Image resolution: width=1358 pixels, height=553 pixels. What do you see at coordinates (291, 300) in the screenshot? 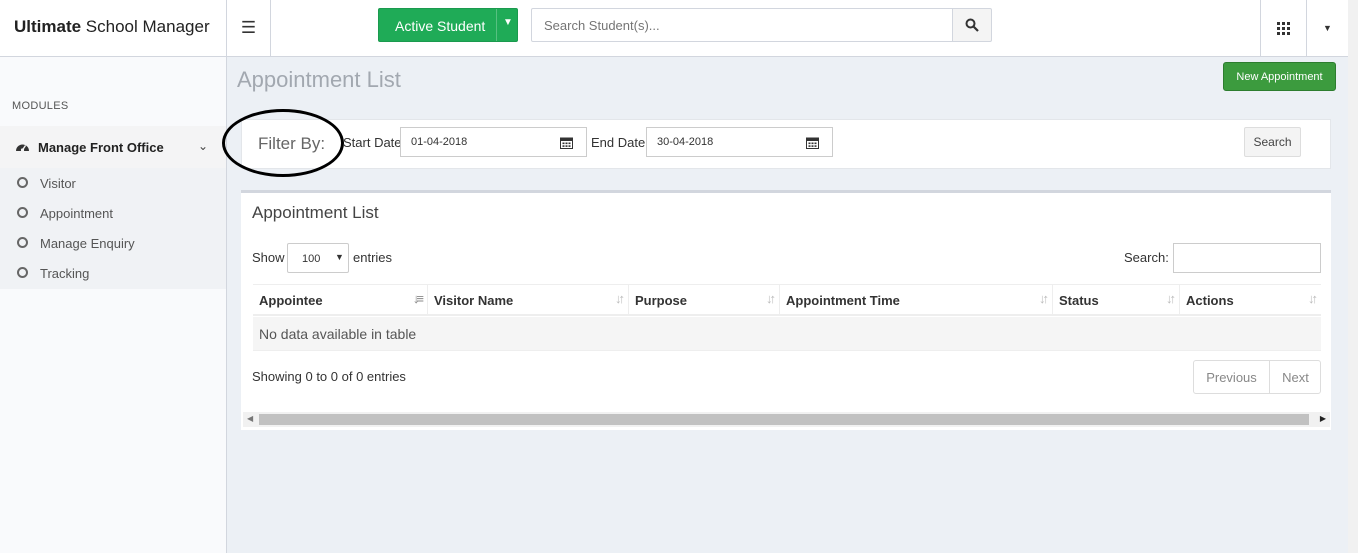
I see `column-header-label: Appointee` at bounding box center [291, 300].